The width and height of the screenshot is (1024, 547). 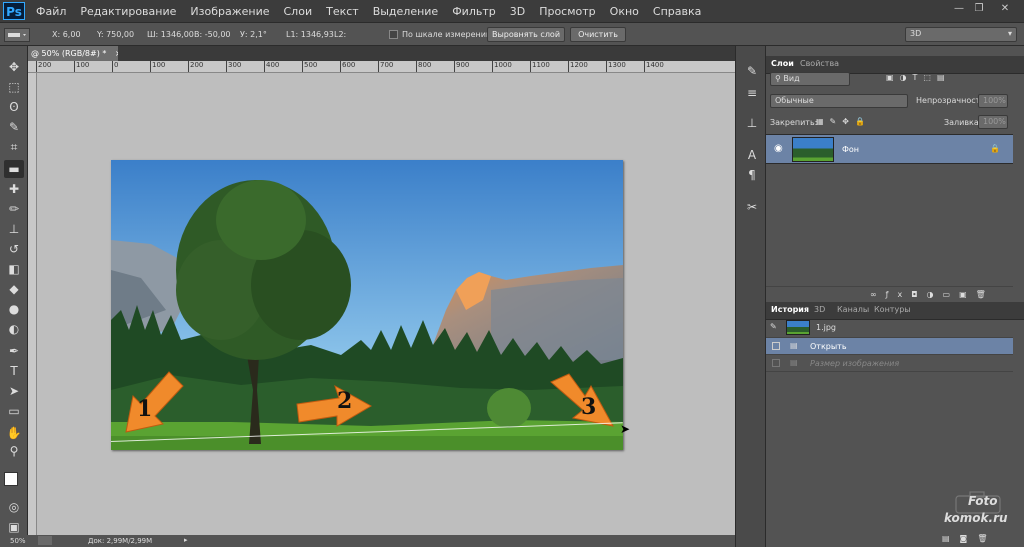 What do you see at coordinates (14, 391) in the screenshot?
I see `path-selection-tool-icon: ➤` at bounding box center [14, 391].